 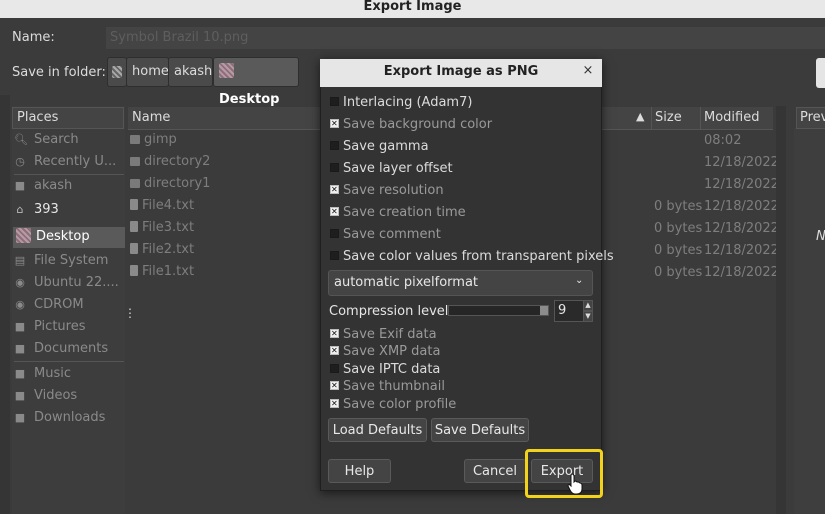 I want to click on option-save-comment: Save comment, so click(x=385, y=235).